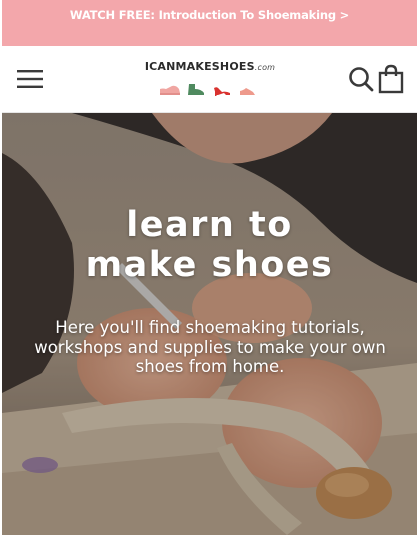 This screenshot has height=535, width=419. I want to click on site-logo: ICANMAKESHOES.com, so click(210, 80).